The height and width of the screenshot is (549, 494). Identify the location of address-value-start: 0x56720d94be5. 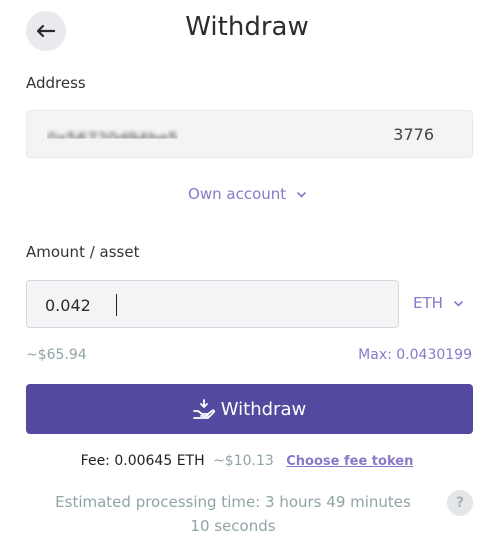
(113, 138).